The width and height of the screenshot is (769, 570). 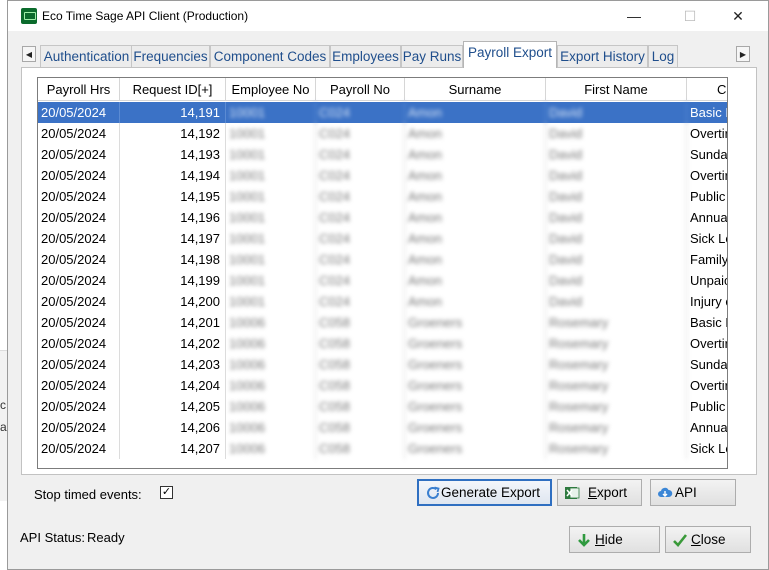 I want to click on tab-scroll-right-icon: ▶, so click(x=743, y=54).